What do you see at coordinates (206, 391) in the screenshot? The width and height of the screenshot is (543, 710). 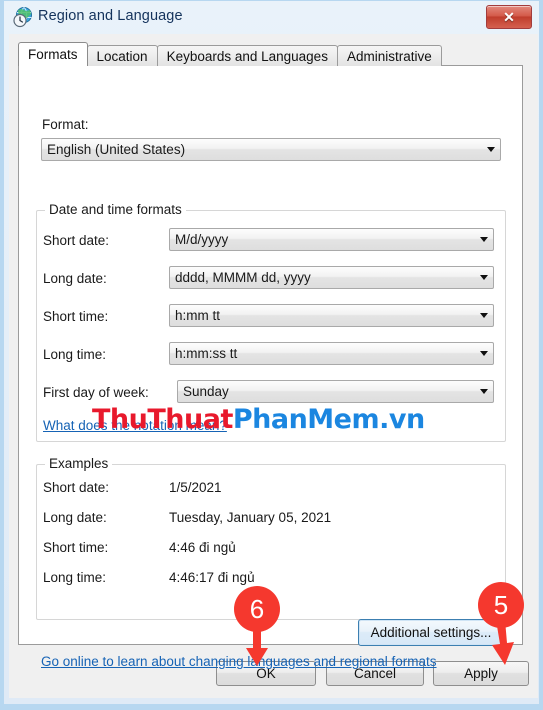 I see `first-day-of-week-combobox-value: Sunday` at bounding box center [206, 391].